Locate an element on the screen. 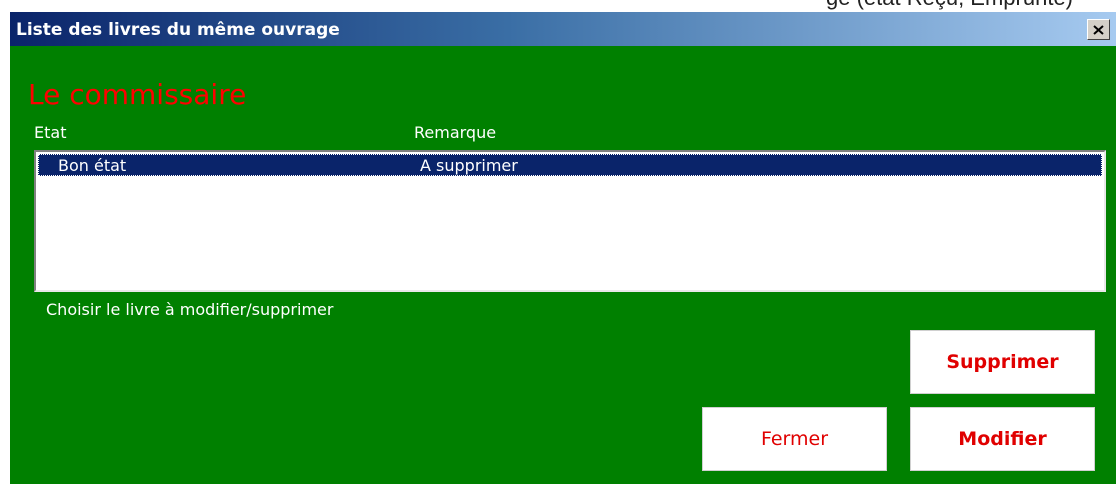  background-text-fragment: ge (état Reçu, Emprunté) is located at coordinates (558, 6).